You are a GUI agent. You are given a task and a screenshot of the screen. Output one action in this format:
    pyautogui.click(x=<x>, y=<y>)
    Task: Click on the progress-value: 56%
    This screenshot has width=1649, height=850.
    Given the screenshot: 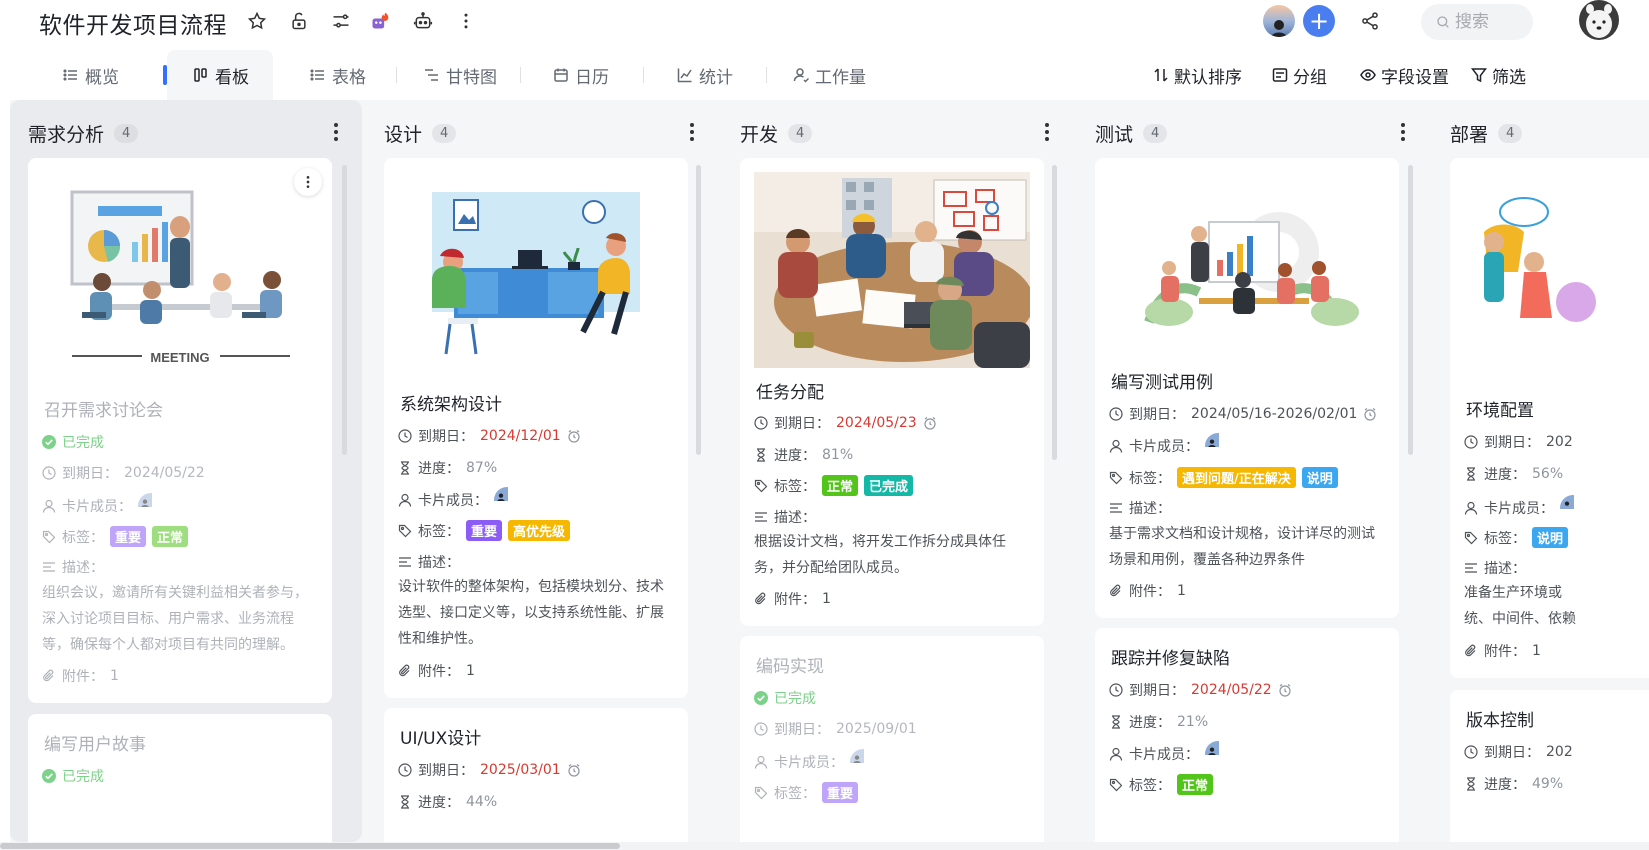 What is the action you would take?
    pyautogui.click(x=1548, y=474)
    